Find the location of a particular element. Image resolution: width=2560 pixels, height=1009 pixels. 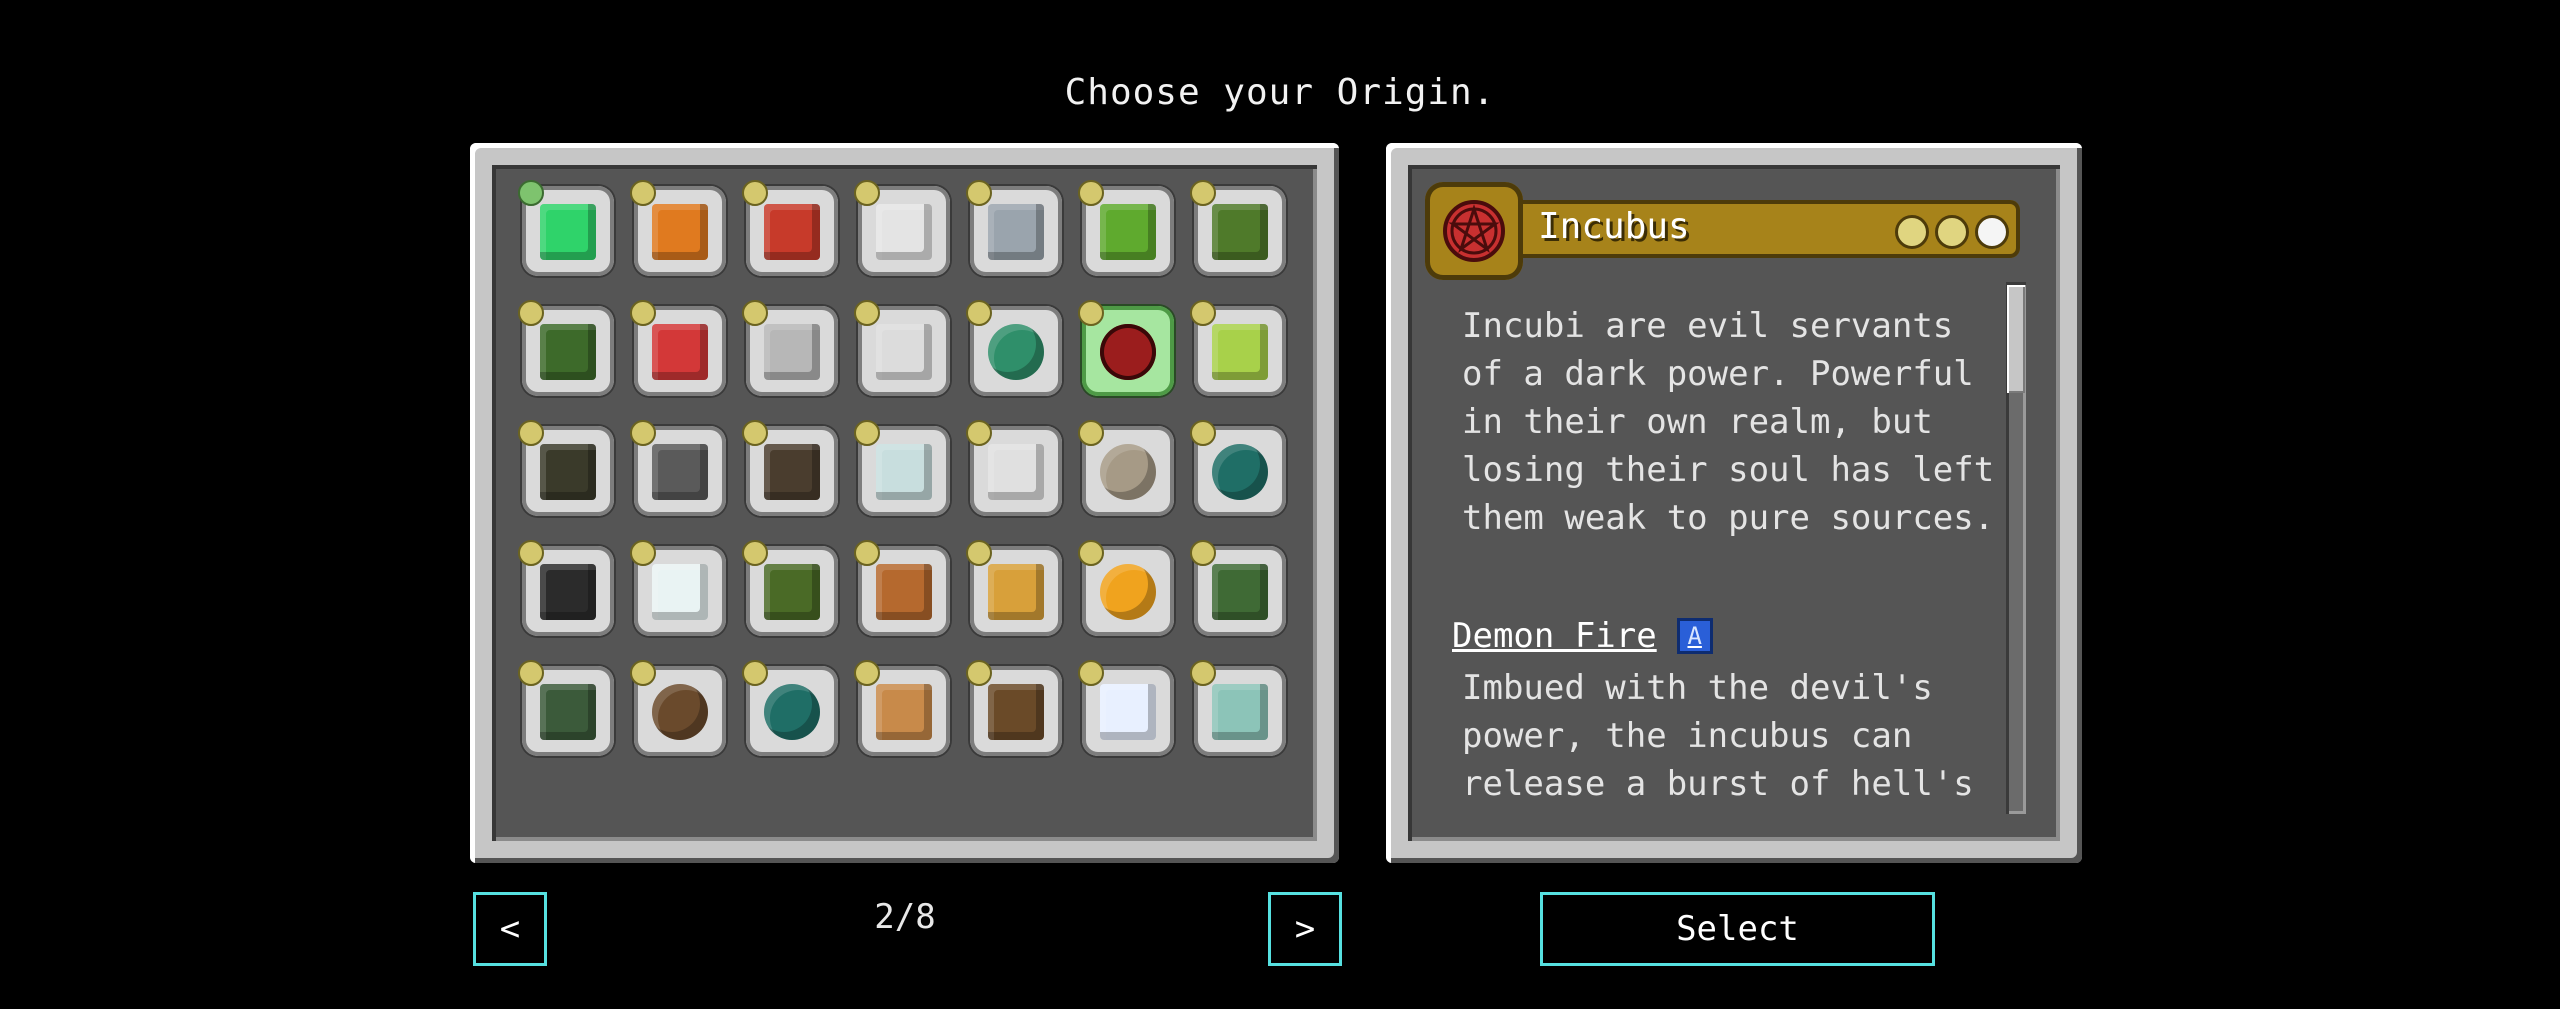

sapling-icon is located at coordinates (568, 472).